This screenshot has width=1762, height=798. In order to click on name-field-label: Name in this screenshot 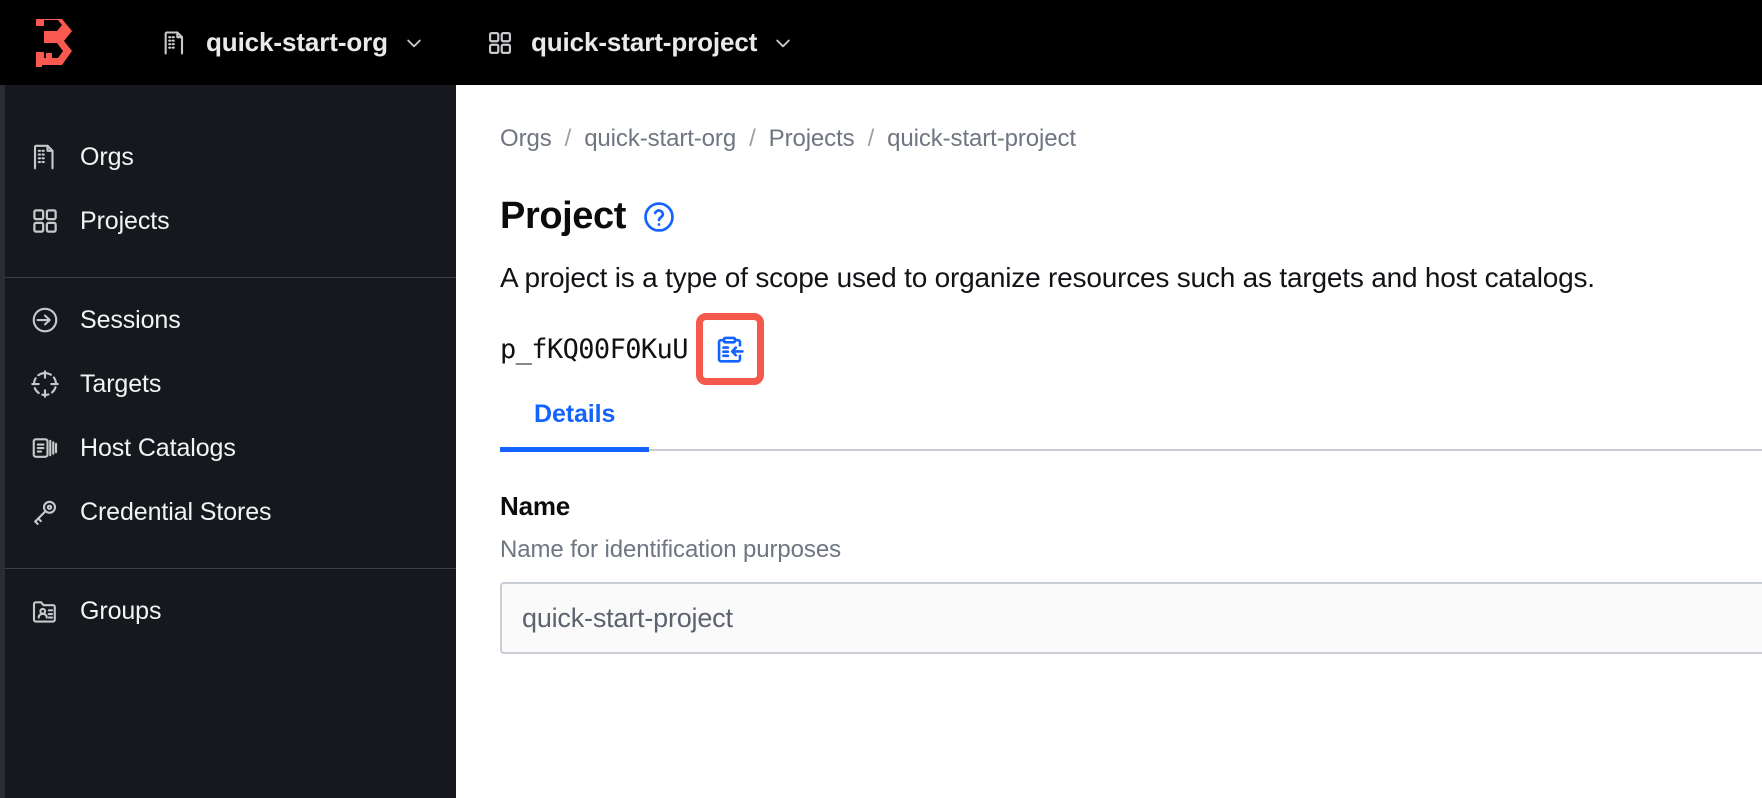, I will do `click(535, 506)`.